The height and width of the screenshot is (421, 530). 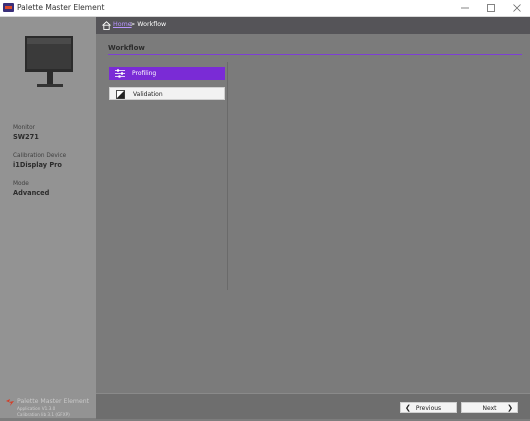 I want to click on previous-button: ❮ Previous, so click(x=428, y=407).